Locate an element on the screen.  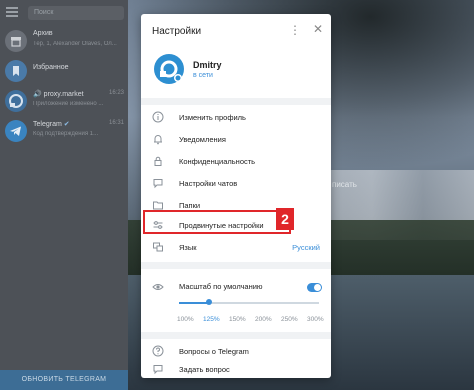
profile-block: Dmitry в сети is located at coordinates (236, 75).